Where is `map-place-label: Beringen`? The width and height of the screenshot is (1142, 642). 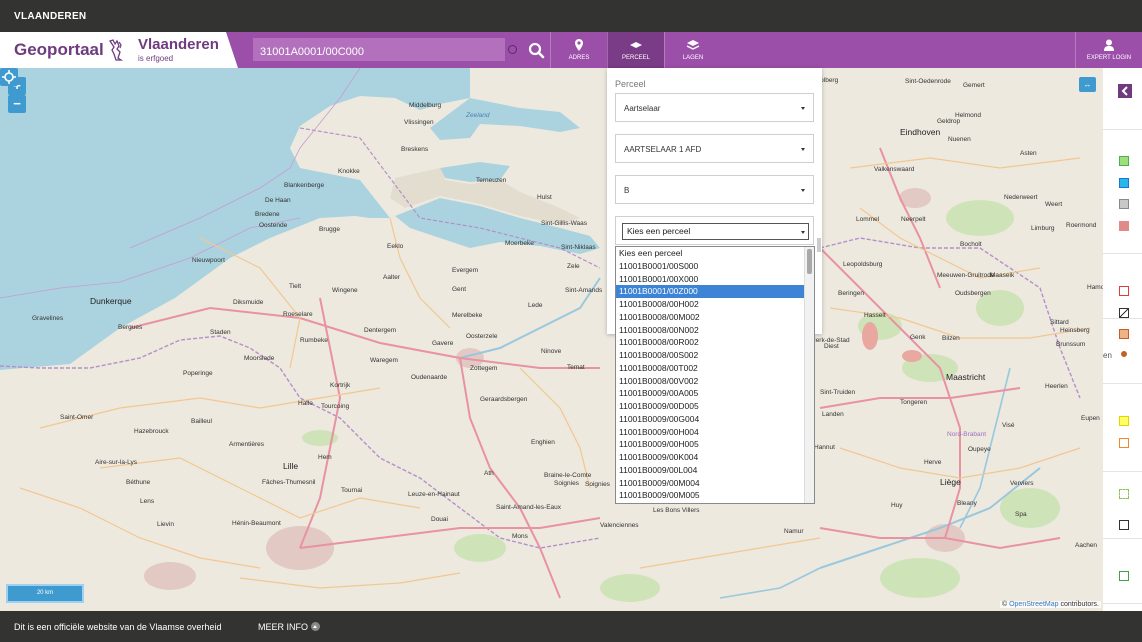
map-place-label: Beringen is located at coordinates (851, 293).